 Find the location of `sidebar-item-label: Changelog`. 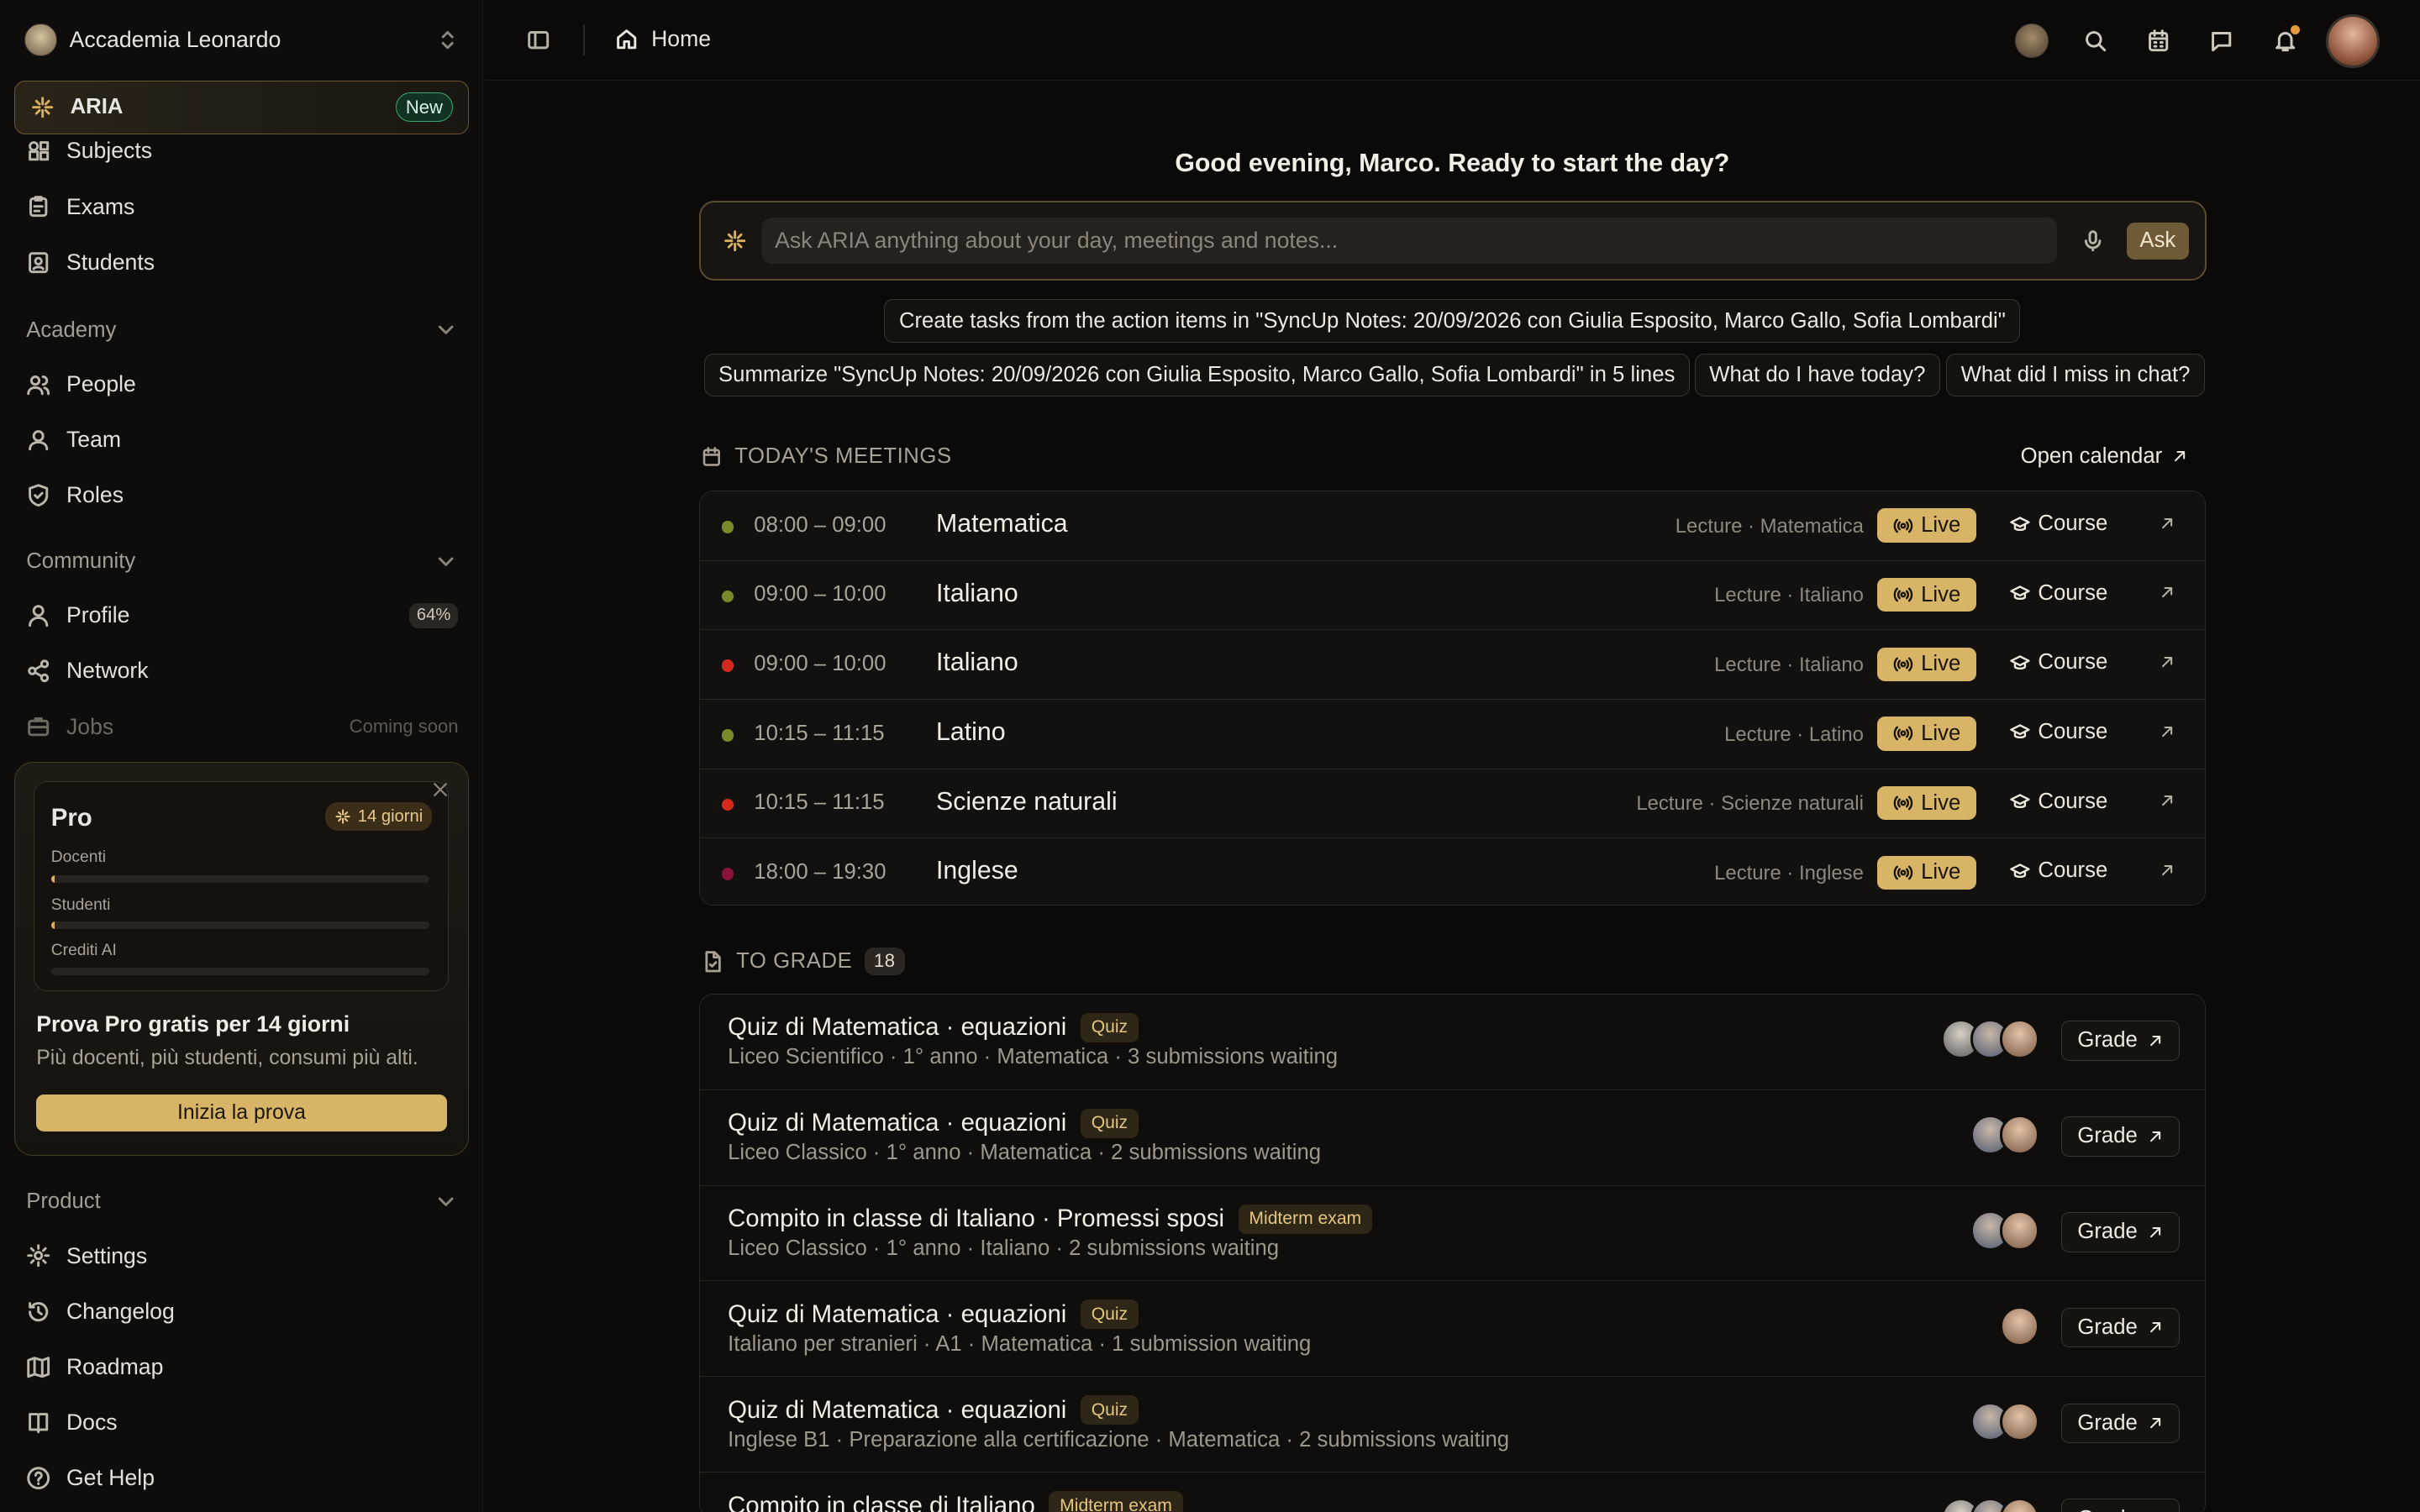

sidebar-item-label: Changelog is located at coordinates (120, 1311).